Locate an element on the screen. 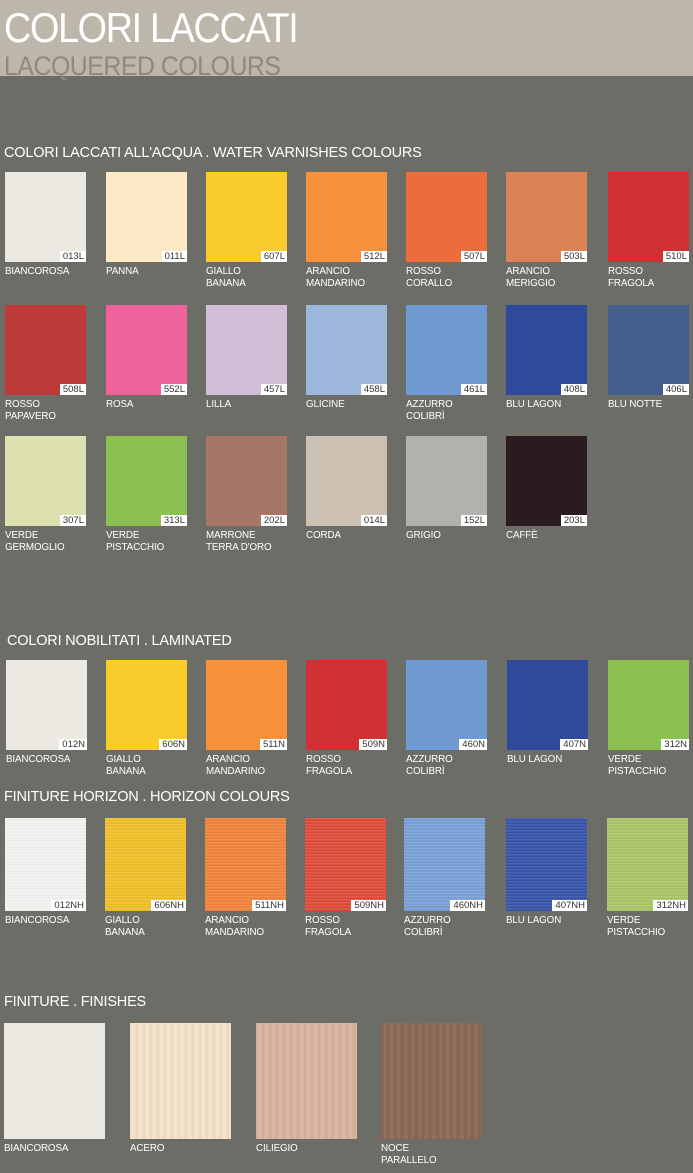  color-swatch: 407N is located at coordinates (547, 705).